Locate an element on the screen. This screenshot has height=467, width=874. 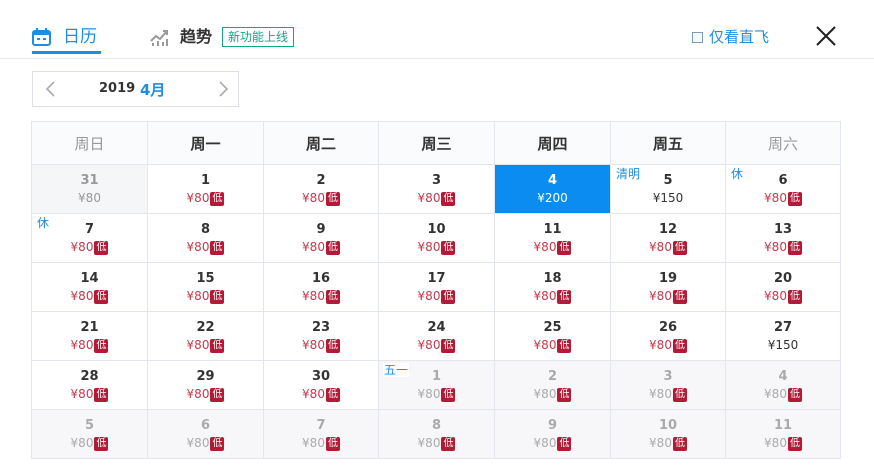
day-cell: 18 ¥80 低 is located at coordinates (552, 287).